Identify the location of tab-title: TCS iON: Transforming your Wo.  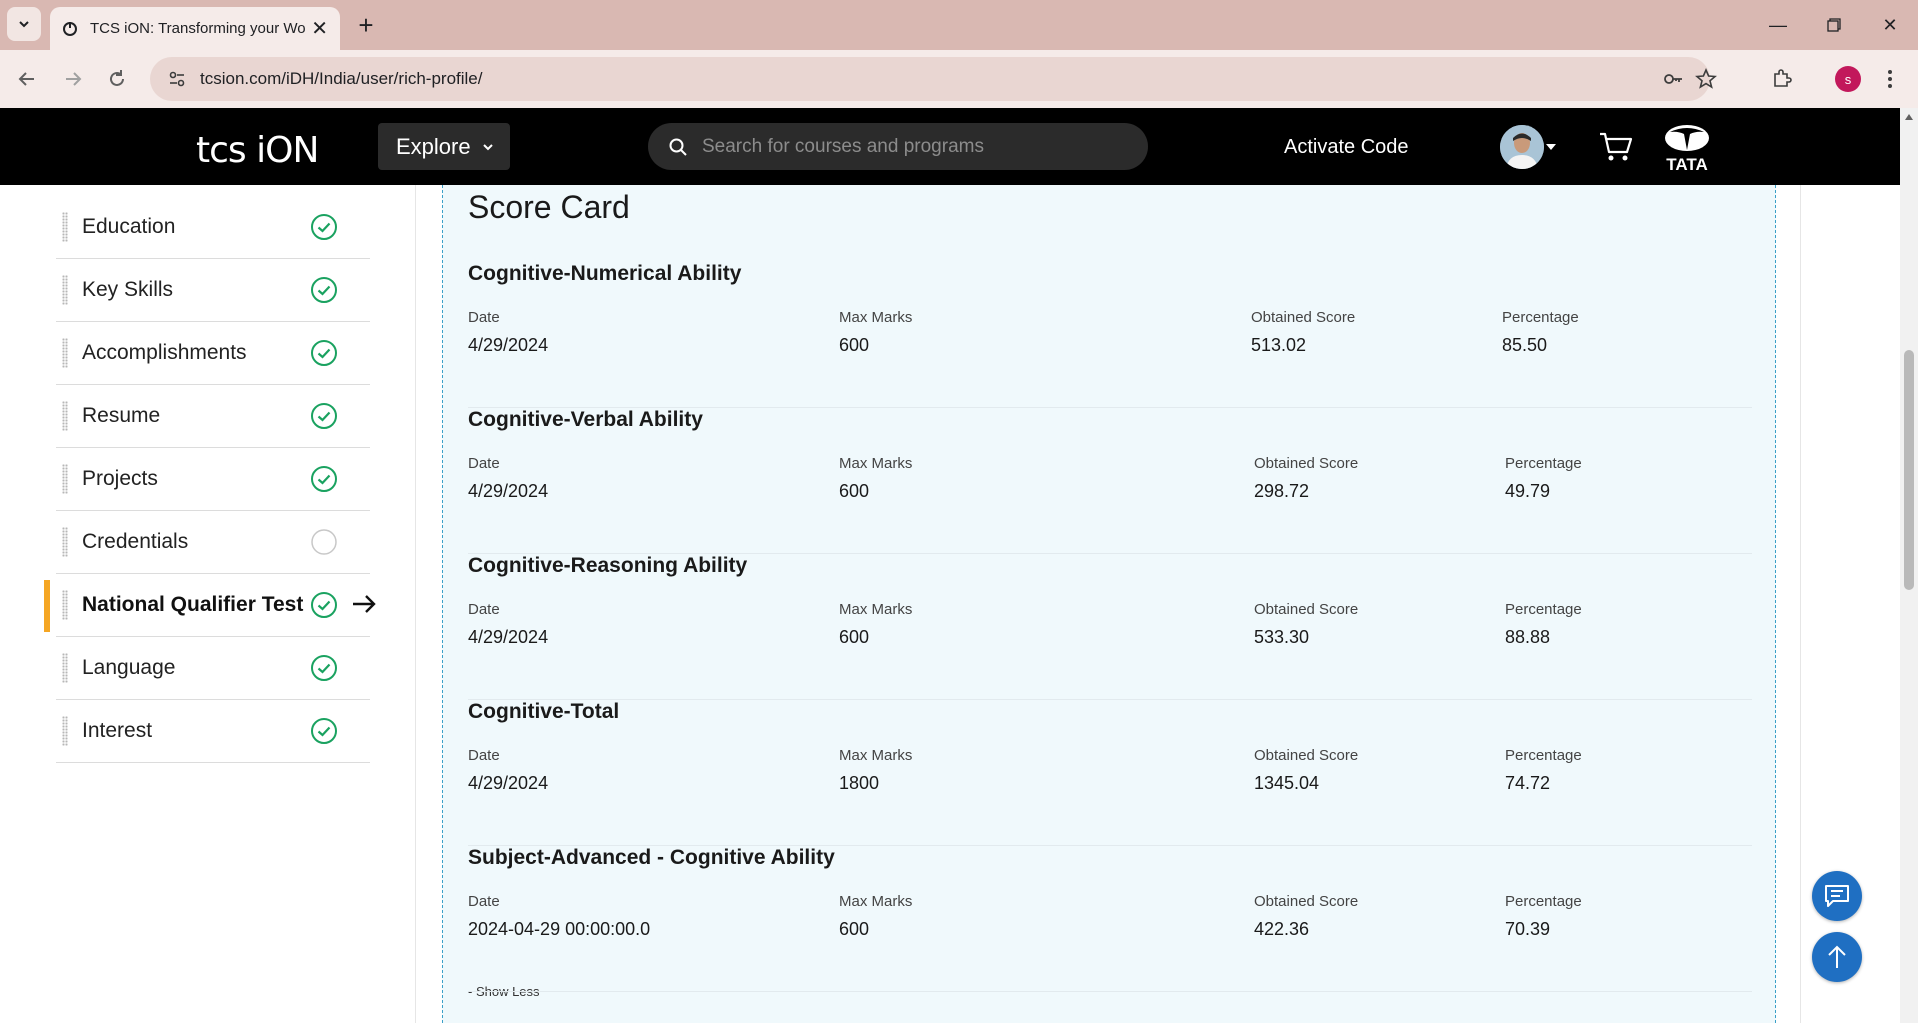
(198, 28).